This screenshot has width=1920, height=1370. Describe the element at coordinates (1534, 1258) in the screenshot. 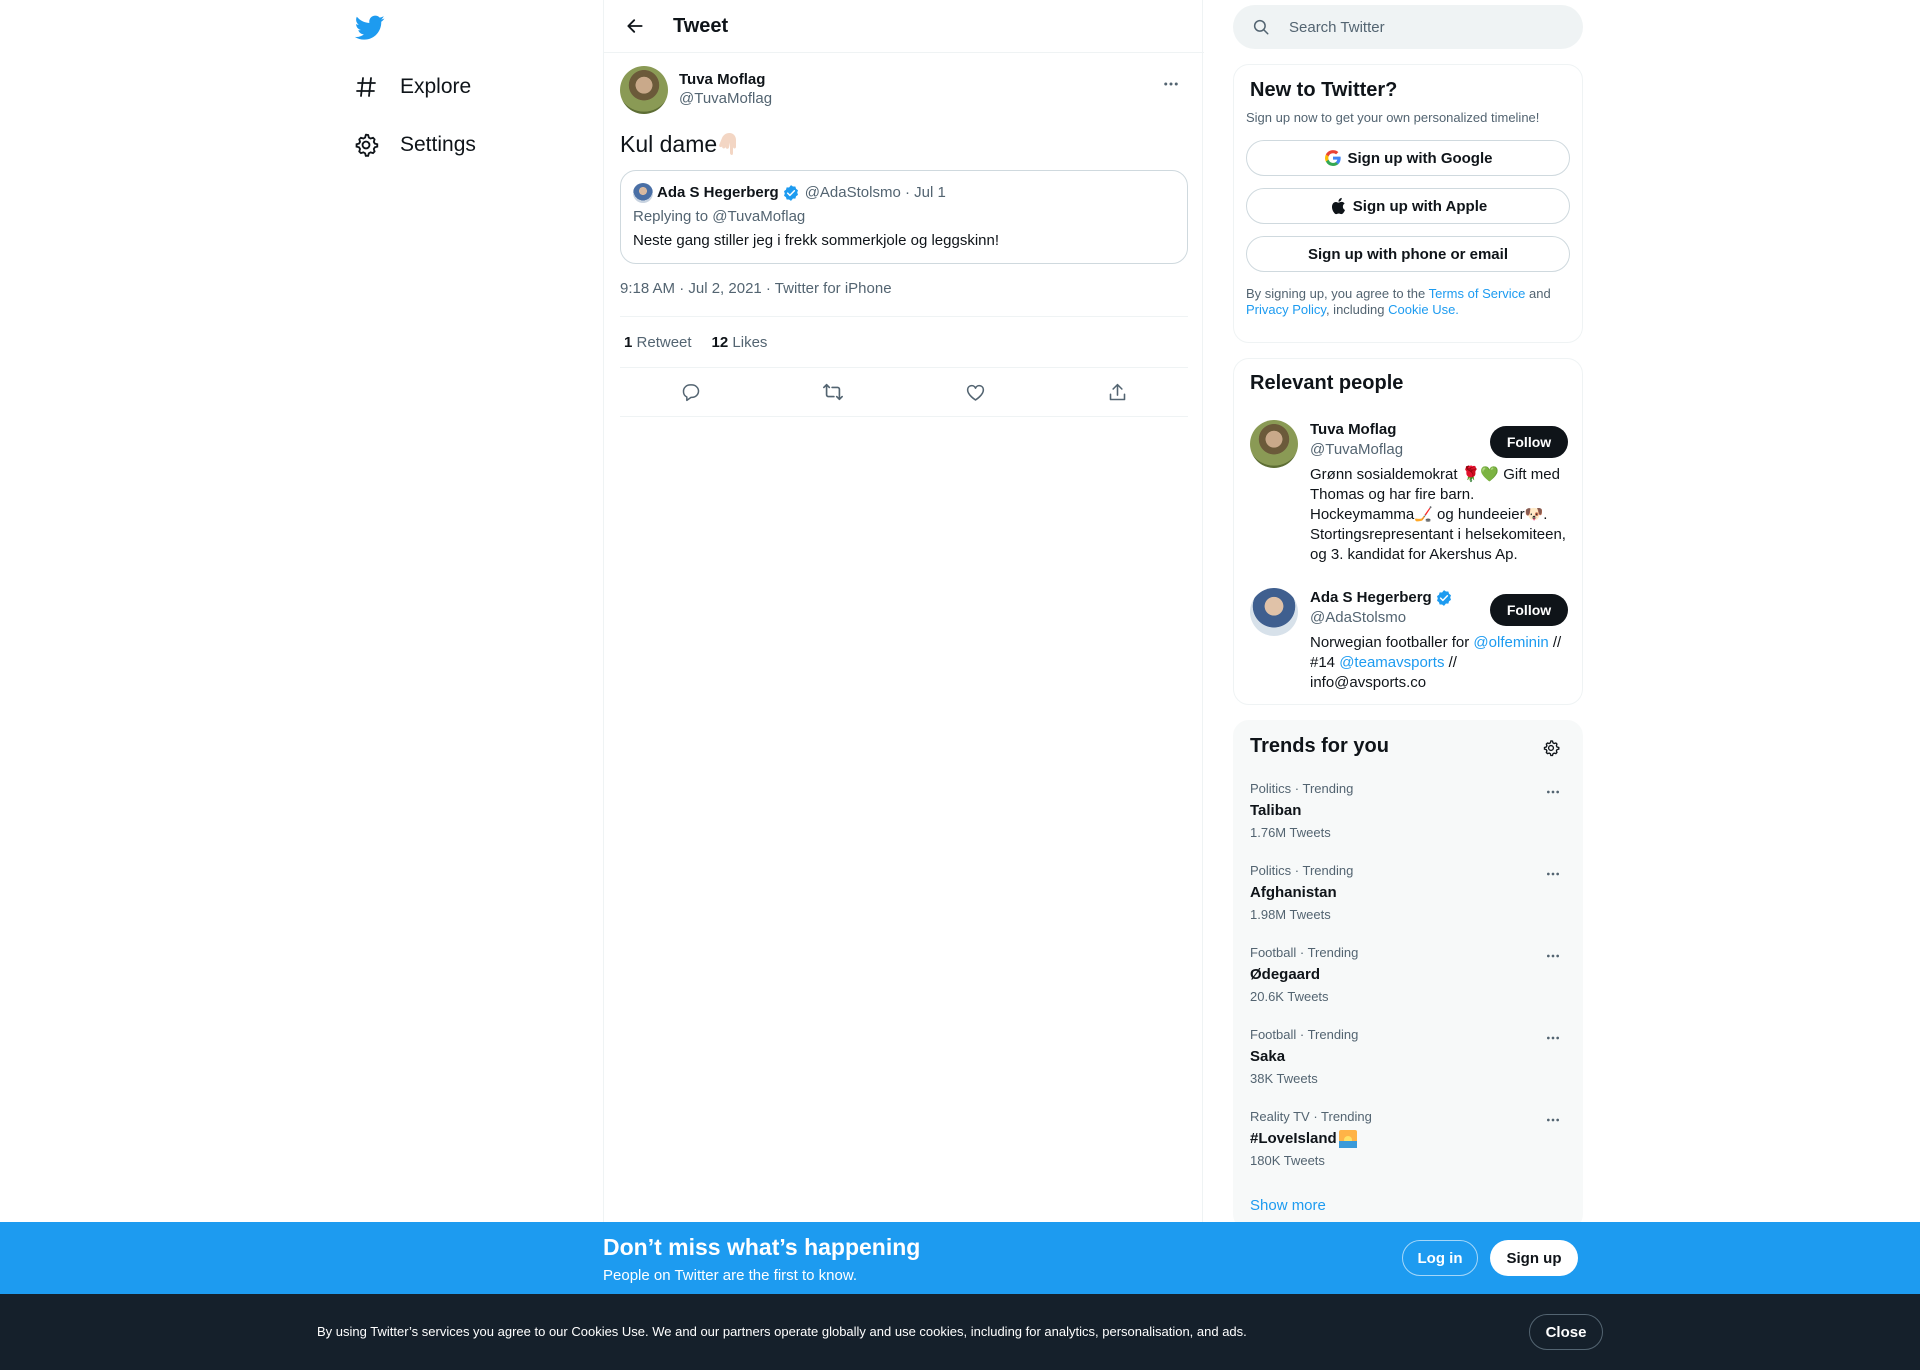

I see `signup-button: Sign up` at that location.